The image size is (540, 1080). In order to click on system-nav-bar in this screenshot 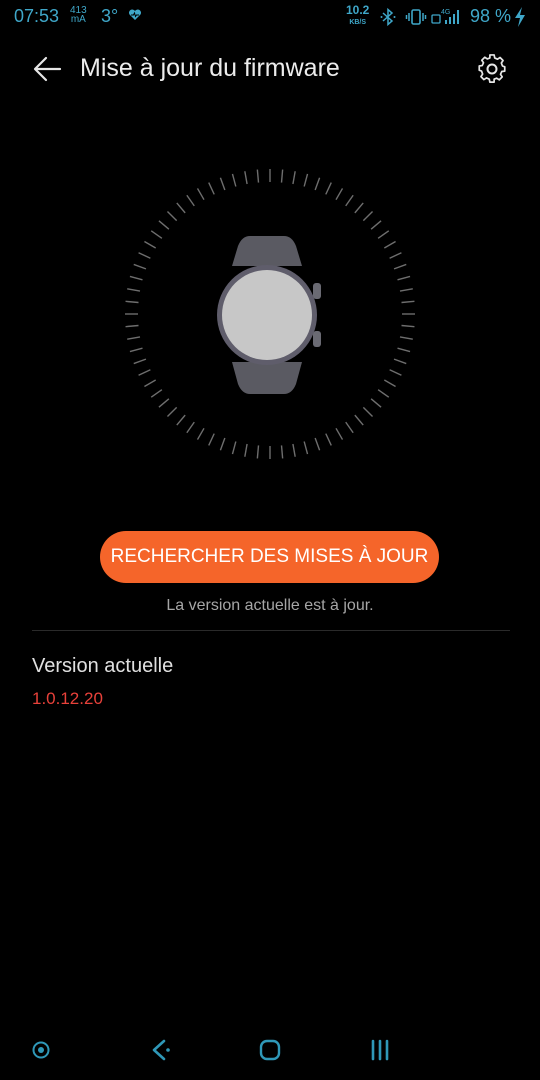, I will do `click(270, 1050)`.